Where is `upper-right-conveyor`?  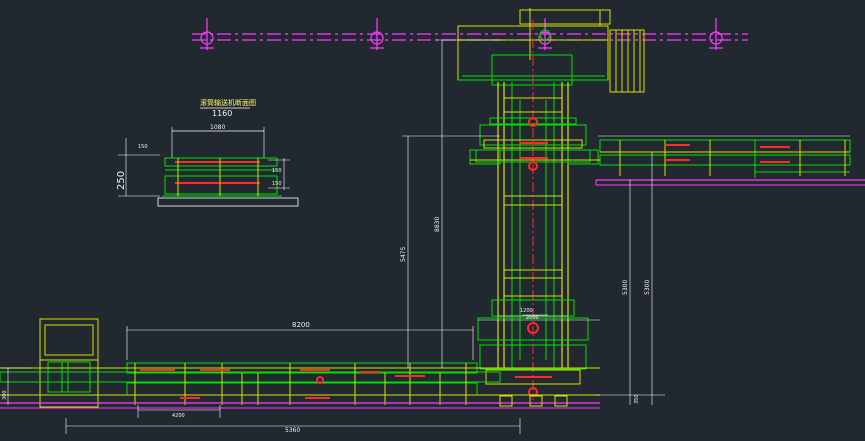 upper-right-conveyor is located at coordinates (730, 160).